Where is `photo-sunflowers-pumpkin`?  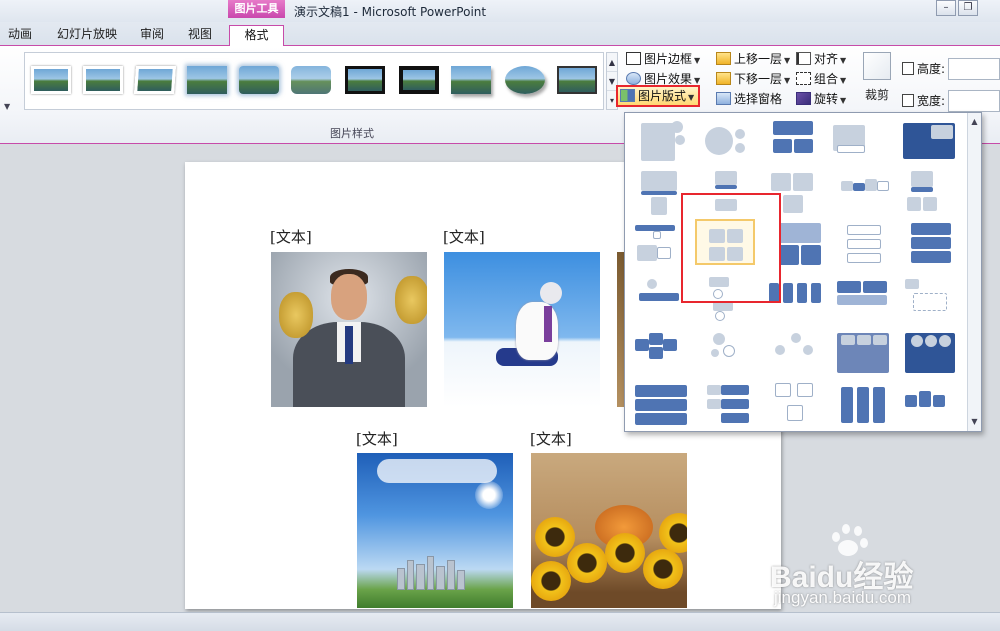 photo-sunflowers-pumpkin is located at coordinates (609, 530).